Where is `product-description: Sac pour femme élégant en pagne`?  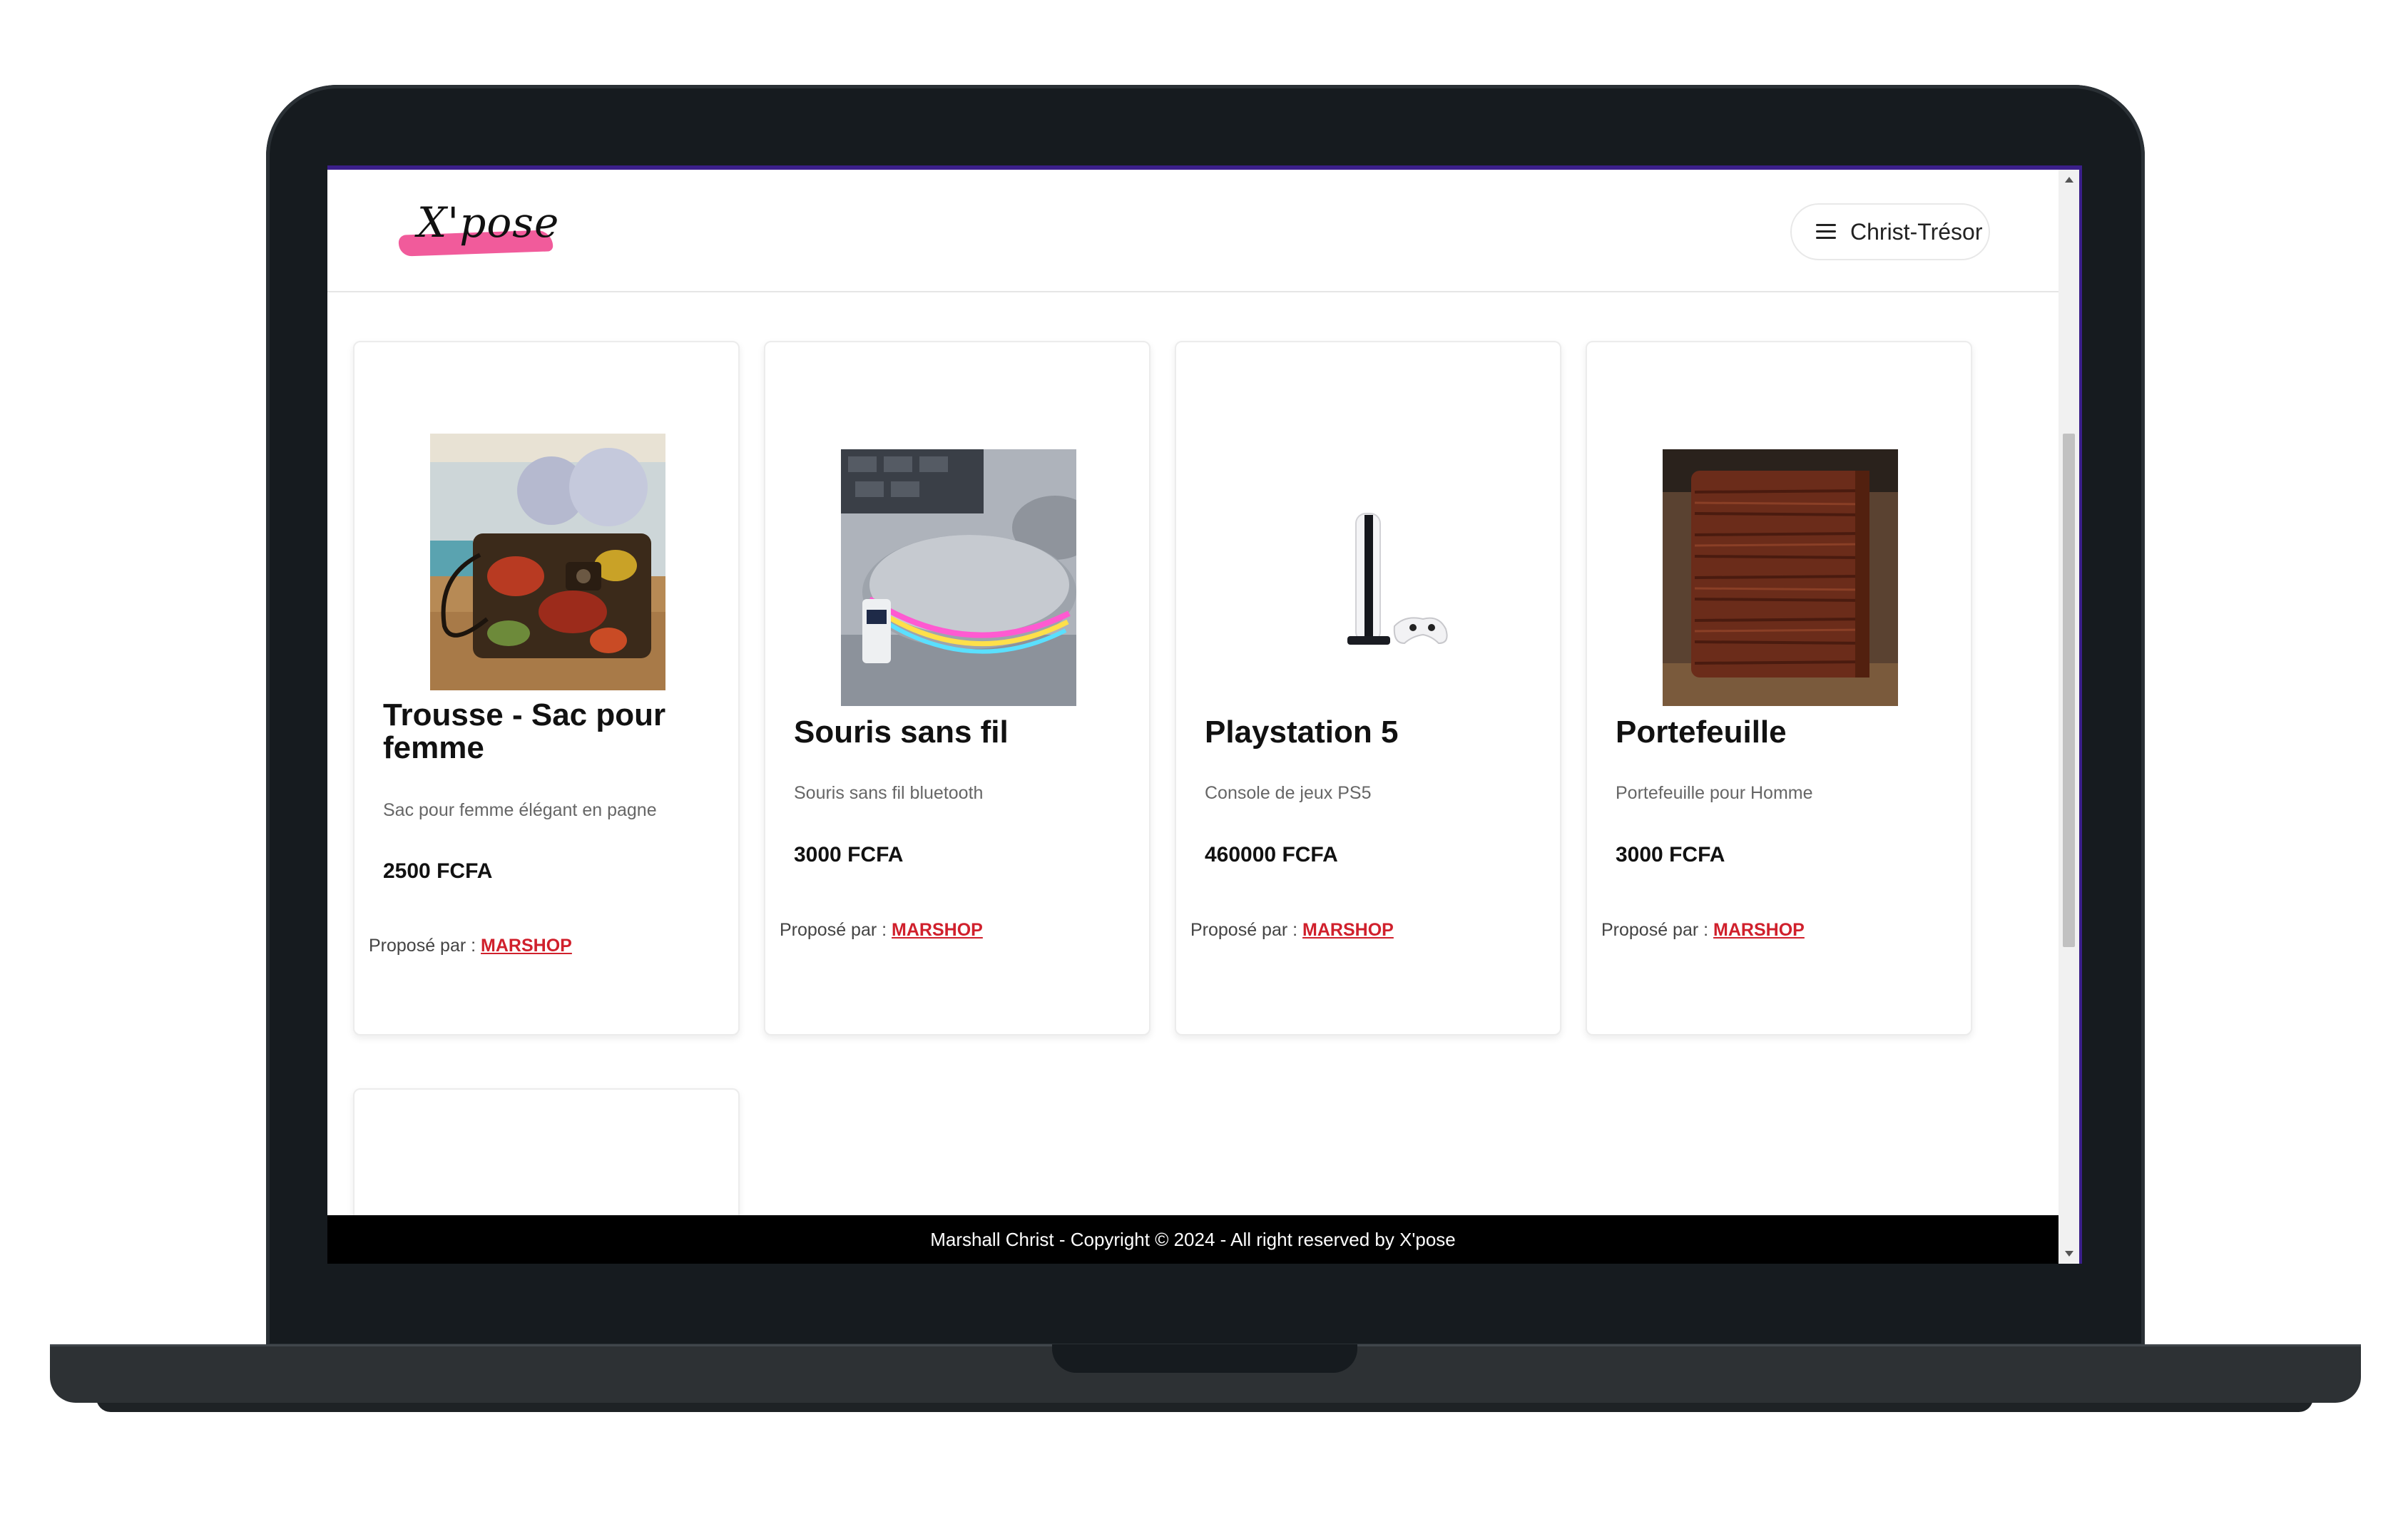 product-description: Sac pour femme élégant en pagne is located at coordinates (520, 810).